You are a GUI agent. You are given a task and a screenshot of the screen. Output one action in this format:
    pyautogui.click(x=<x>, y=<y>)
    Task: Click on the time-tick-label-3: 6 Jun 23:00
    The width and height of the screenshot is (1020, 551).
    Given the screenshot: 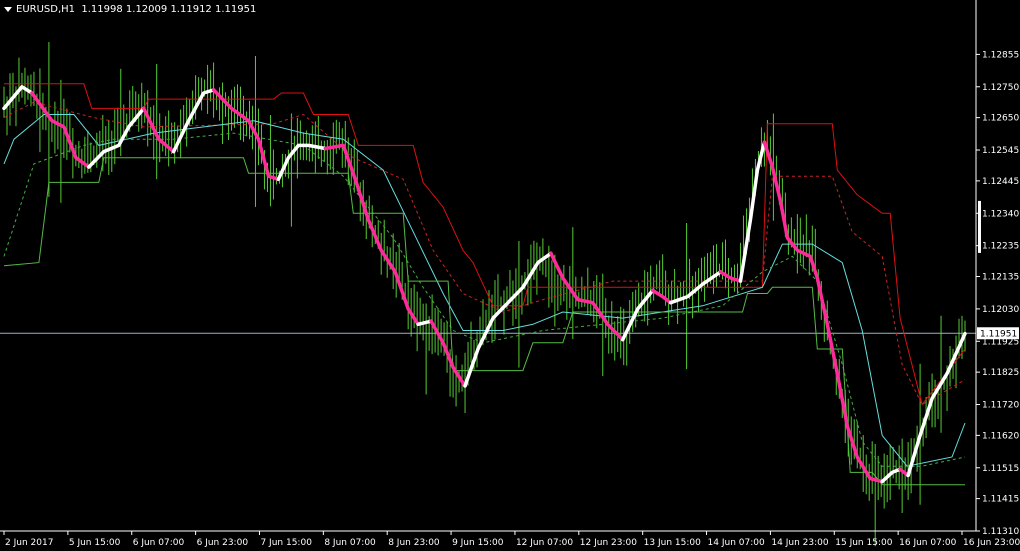 What is the action you would take?
    pyautogui.click(x=223, y=543)
    